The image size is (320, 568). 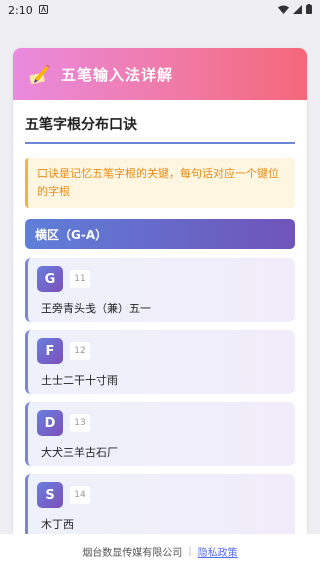 What do you see at coordinates (50, 423) in the screenshot?
I see `key-letter-badge: D` at bounding box center [50, 423].